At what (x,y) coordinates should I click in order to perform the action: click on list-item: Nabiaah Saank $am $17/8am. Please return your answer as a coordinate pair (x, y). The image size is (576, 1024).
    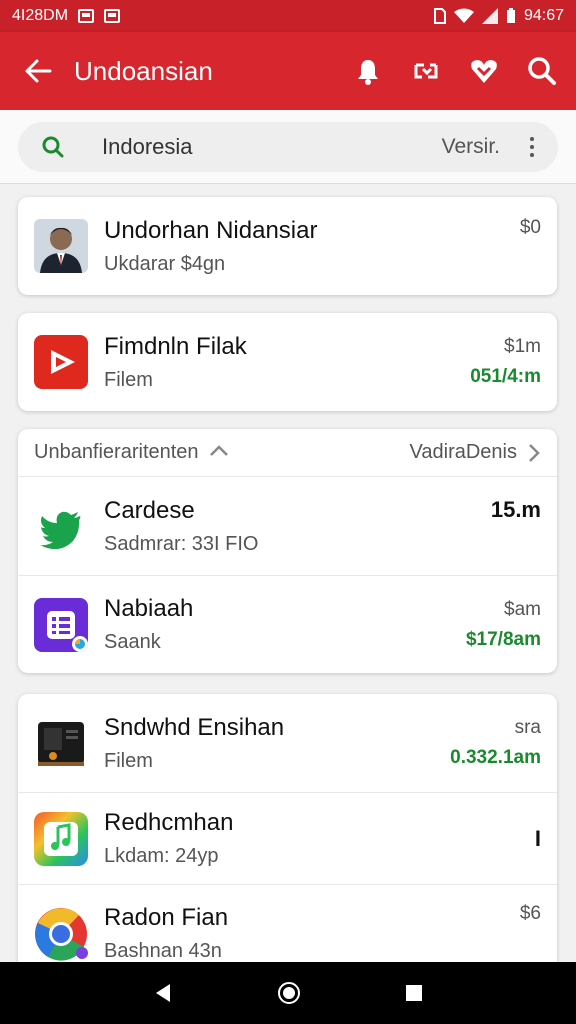
    Looking at the image, I should click on (287, 624).